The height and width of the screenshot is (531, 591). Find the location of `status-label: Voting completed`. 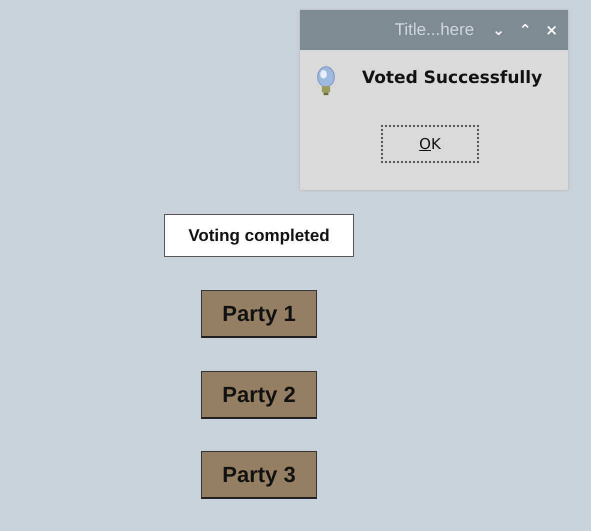

status-label: Voting completed is located at coordinates (259, 235).